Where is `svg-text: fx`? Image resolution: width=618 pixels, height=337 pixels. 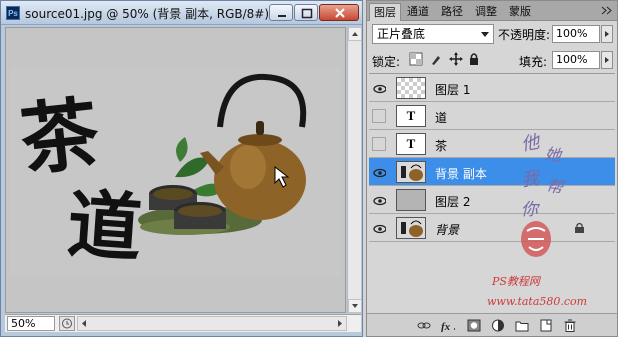
svg-text: fx is located at coordinates (446, 326).